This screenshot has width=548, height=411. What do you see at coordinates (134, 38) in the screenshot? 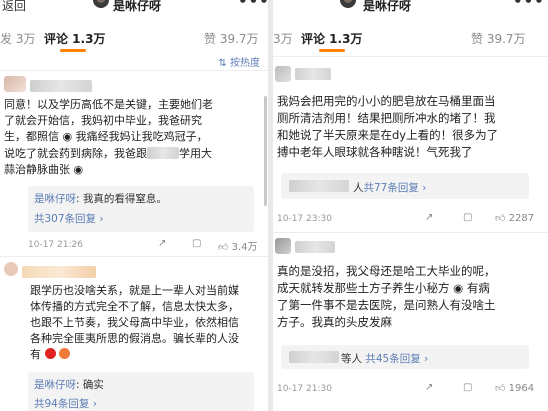
I see `tab-bar: 发 3万 评论 1.3万 赞 39.7万` at bounding box center [134, 38].